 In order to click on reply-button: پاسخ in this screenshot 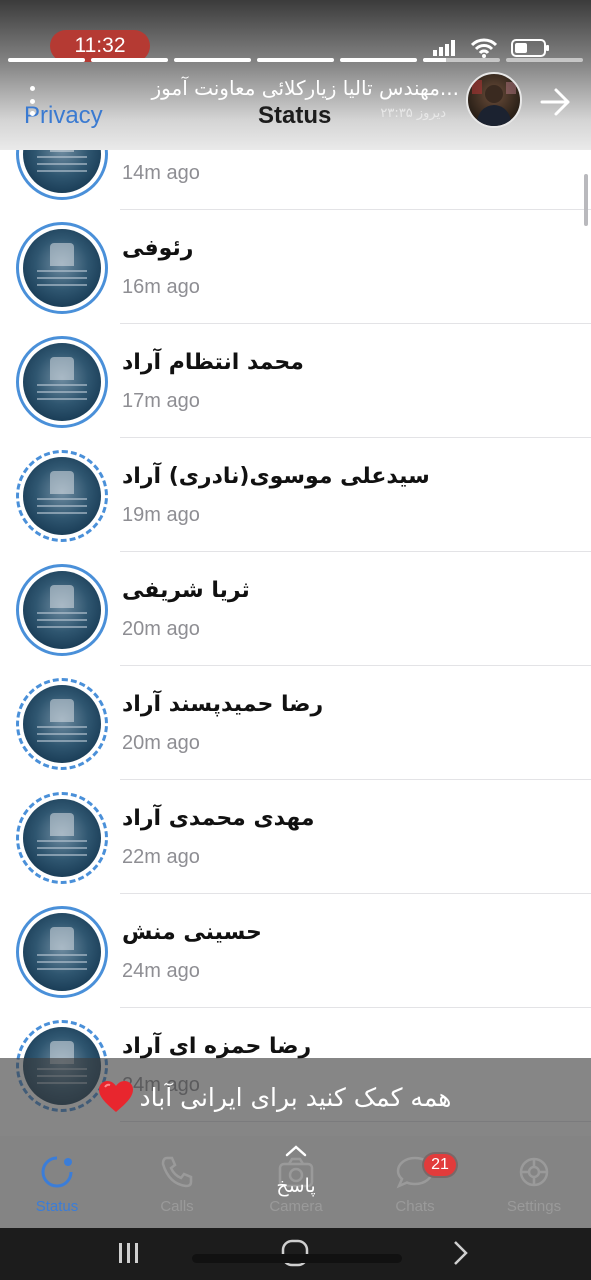, I will do `click(296, 1172)`.